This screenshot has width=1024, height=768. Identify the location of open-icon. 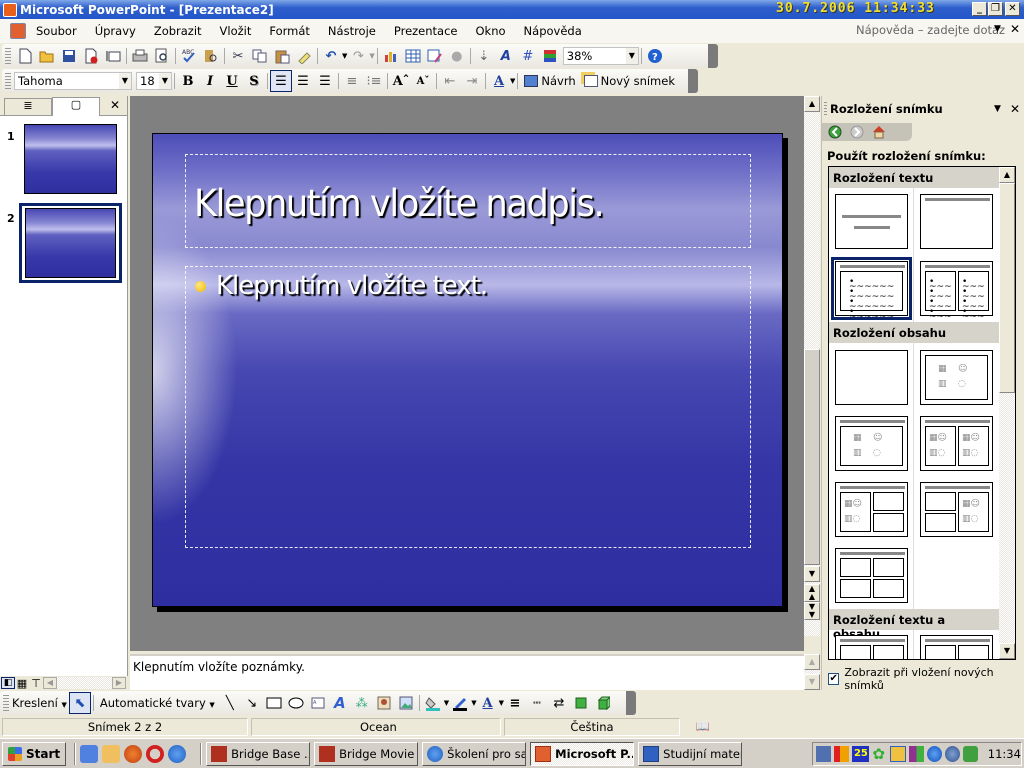
(47, 56).